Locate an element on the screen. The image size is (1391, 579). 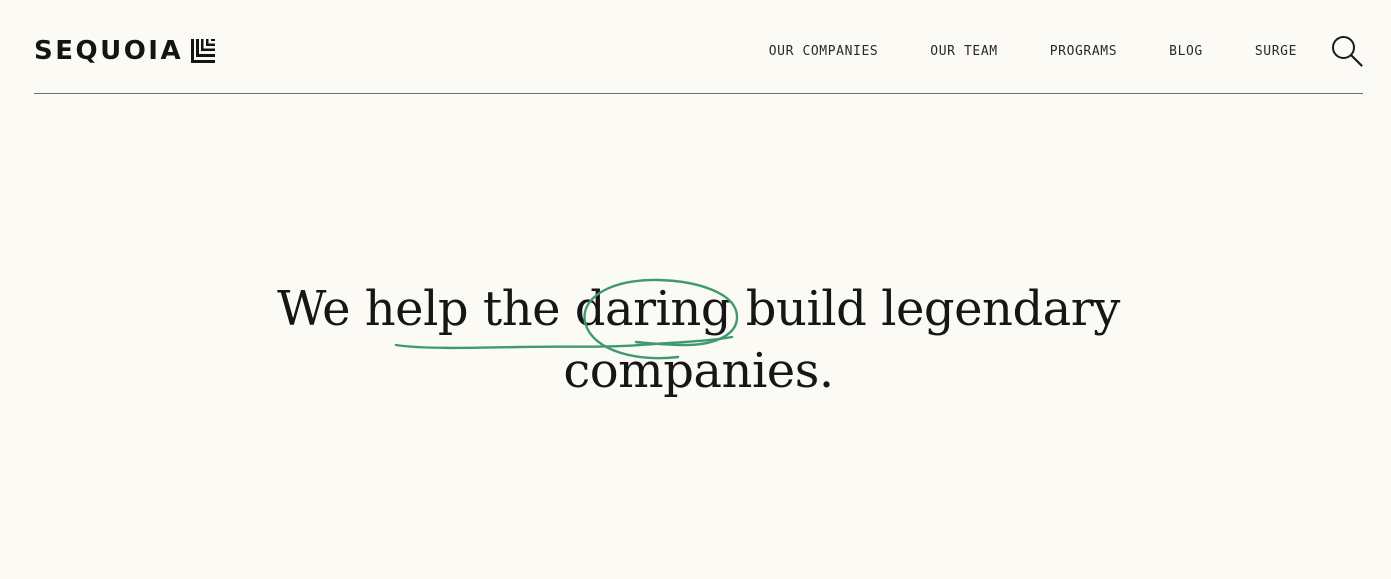
hero-line-2: companies. is located at coordinates (698, 371).